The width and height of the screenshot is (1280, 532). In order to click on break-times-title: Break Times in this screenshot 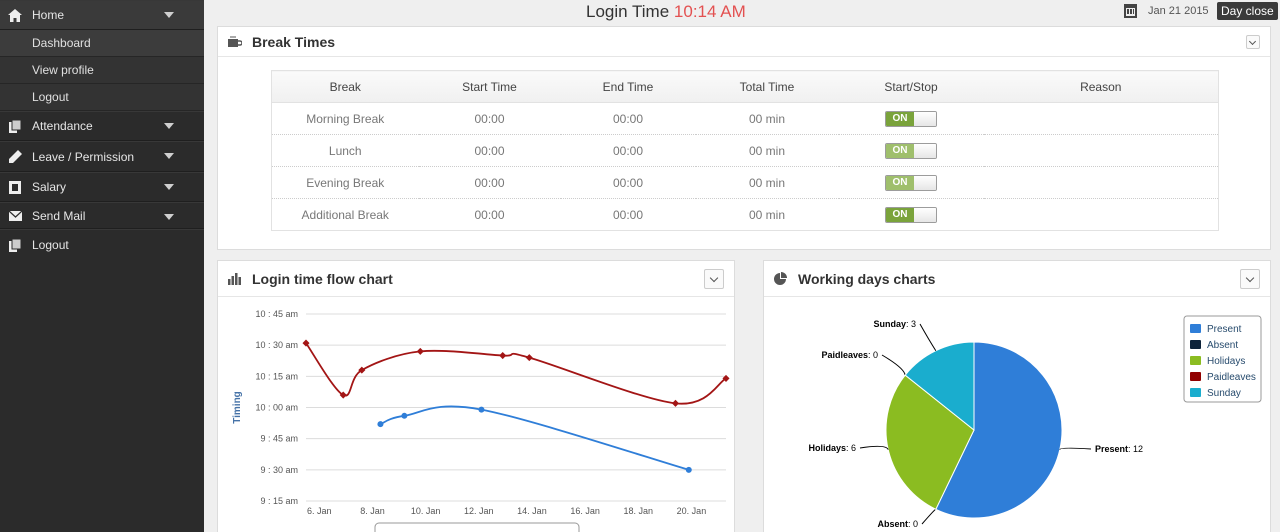, I will do `click(294, 41)`.